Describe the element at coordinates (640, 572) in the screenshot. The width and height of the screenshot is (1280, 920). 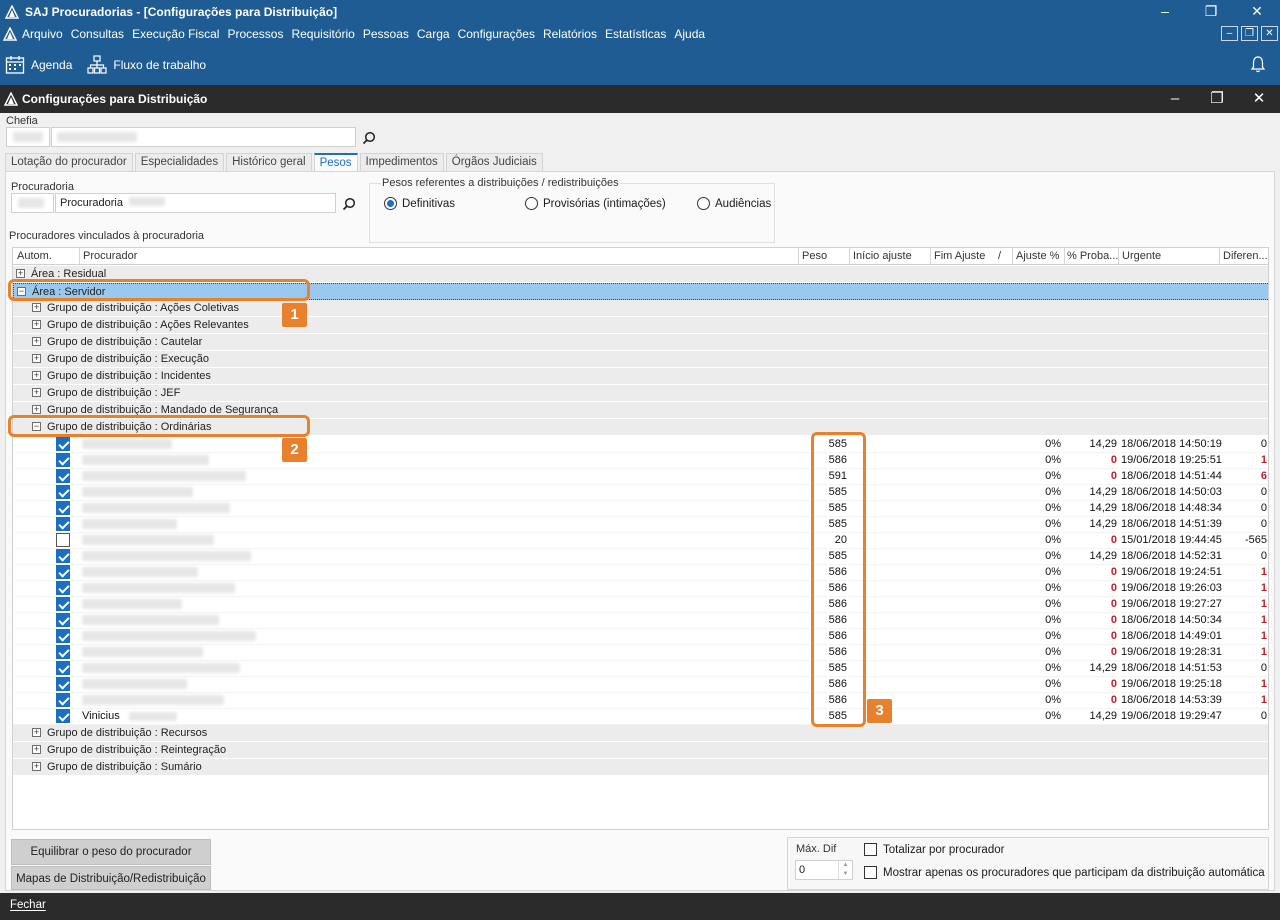
I see `table-row: 586 0% 0 19/06/2018 19:24:51 1` at that location.